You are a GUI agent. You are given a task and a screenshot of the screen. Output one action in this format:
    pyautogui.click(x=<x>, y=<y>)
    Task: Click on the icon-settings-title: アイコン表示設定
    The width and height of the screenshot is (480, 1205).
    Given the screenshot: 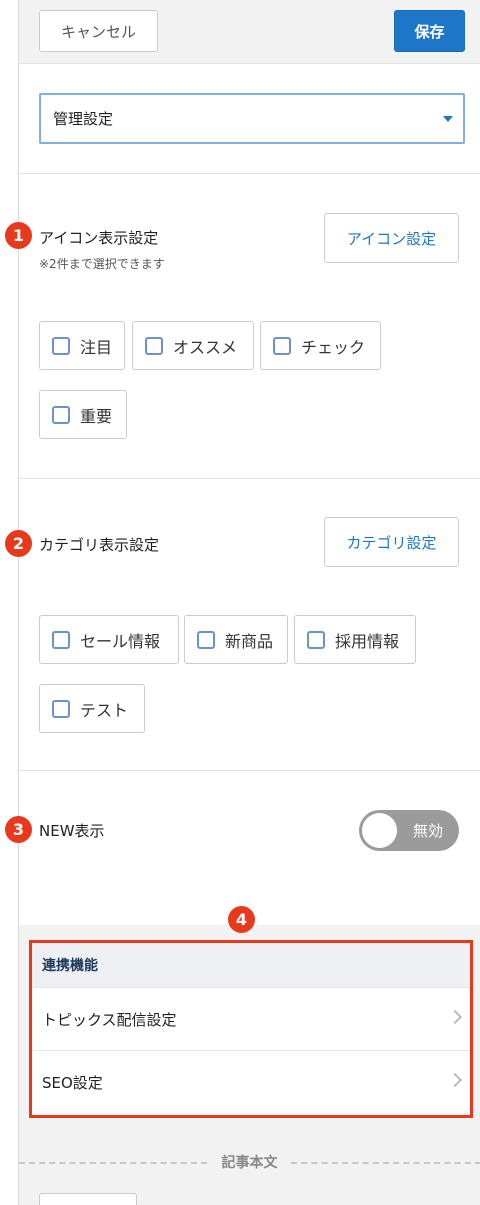 What is the action you would take?
    pyautogui.click(x=99, y=238)
    